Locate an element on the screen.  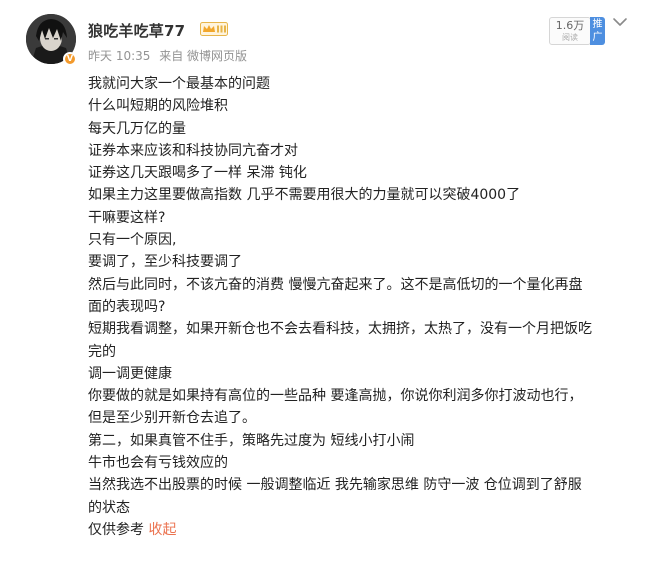
post-line: 完的 is located at coordinates (102, 351).